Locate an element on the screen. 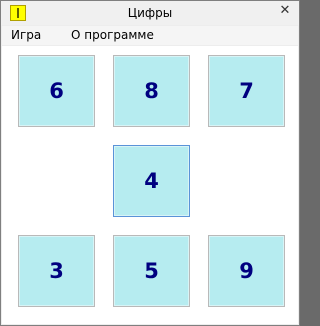 This screenshot has width=320, height=326. window-title: Цифры is located at coordinates (150, 13).